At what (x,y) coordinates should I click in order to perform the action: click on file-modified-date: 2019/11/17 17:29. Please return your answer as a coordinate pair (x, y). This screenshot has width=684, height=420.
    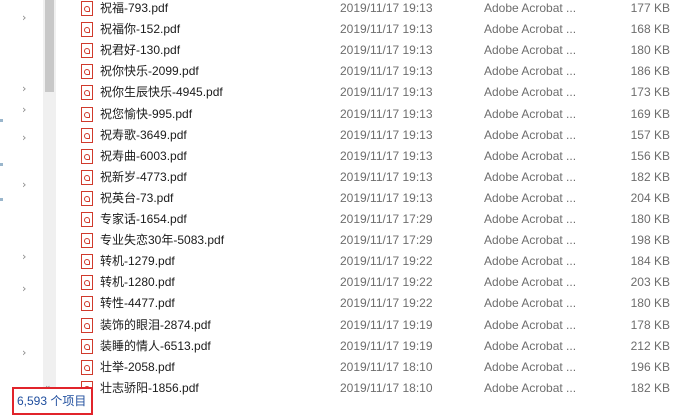
    Looking at the image, I should click on (386, 219).